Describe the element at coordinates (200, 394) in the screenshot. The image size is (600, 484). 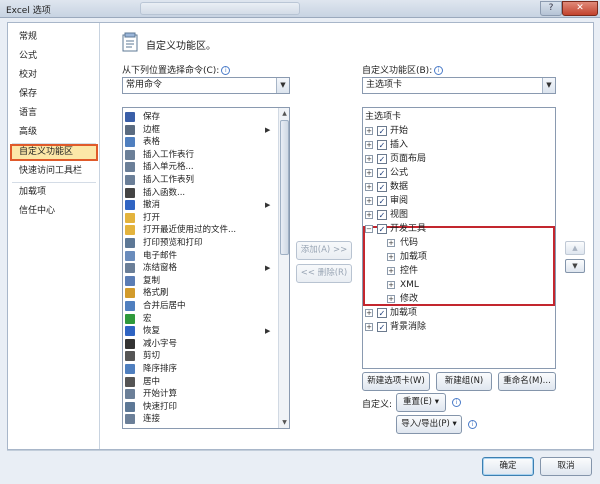
I see `command-item: 开始计算` at that location.